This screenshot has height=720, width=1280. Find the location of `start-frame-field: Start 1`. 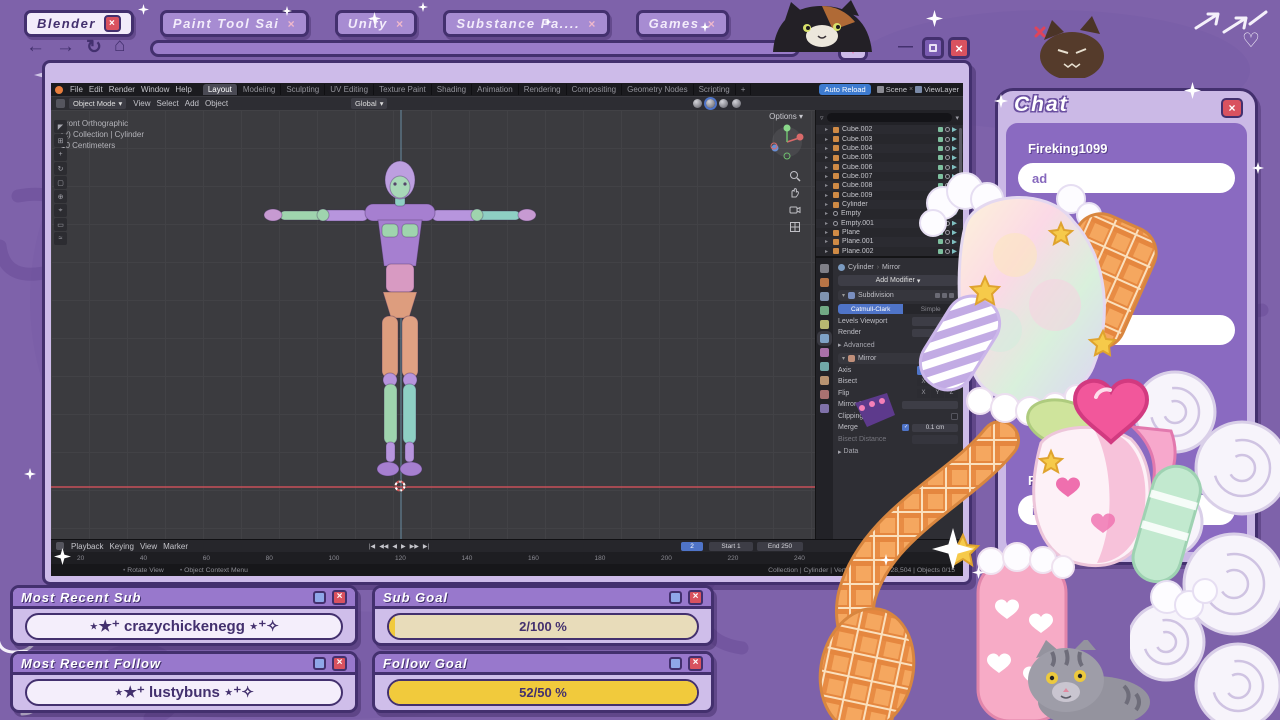

start-frame-field: Start 1 is located at coordinates (731, 546).